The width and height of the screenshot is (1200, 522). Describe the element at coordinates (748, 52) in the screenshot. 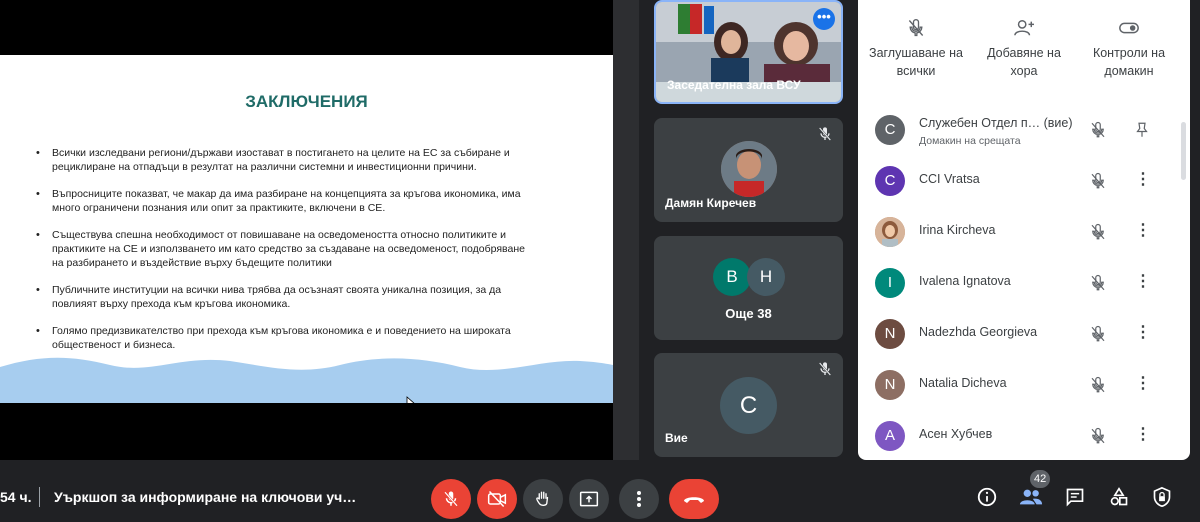

I see `participant-tile-room: ••• Заседателна зала ВСУ` at that location.